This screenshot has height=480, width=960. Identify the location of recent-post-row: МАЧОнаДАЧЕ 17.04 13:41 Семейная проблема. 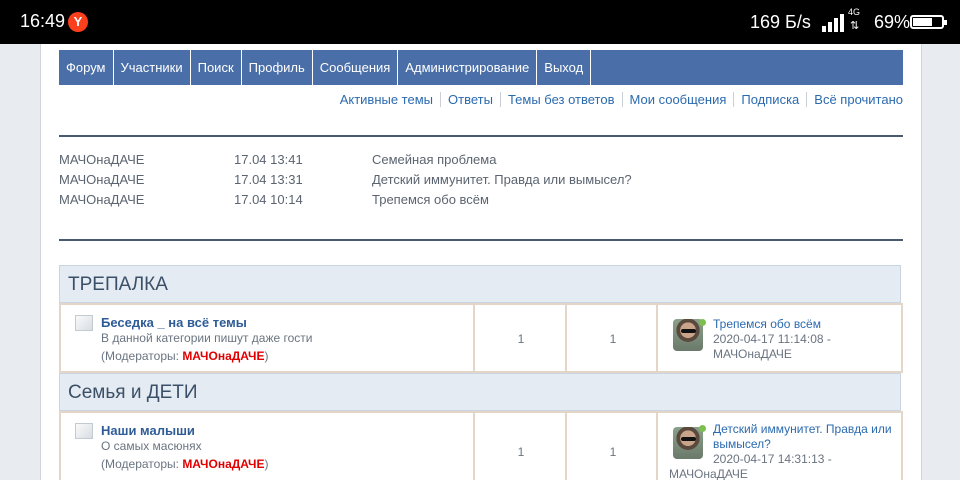
(481, 162).